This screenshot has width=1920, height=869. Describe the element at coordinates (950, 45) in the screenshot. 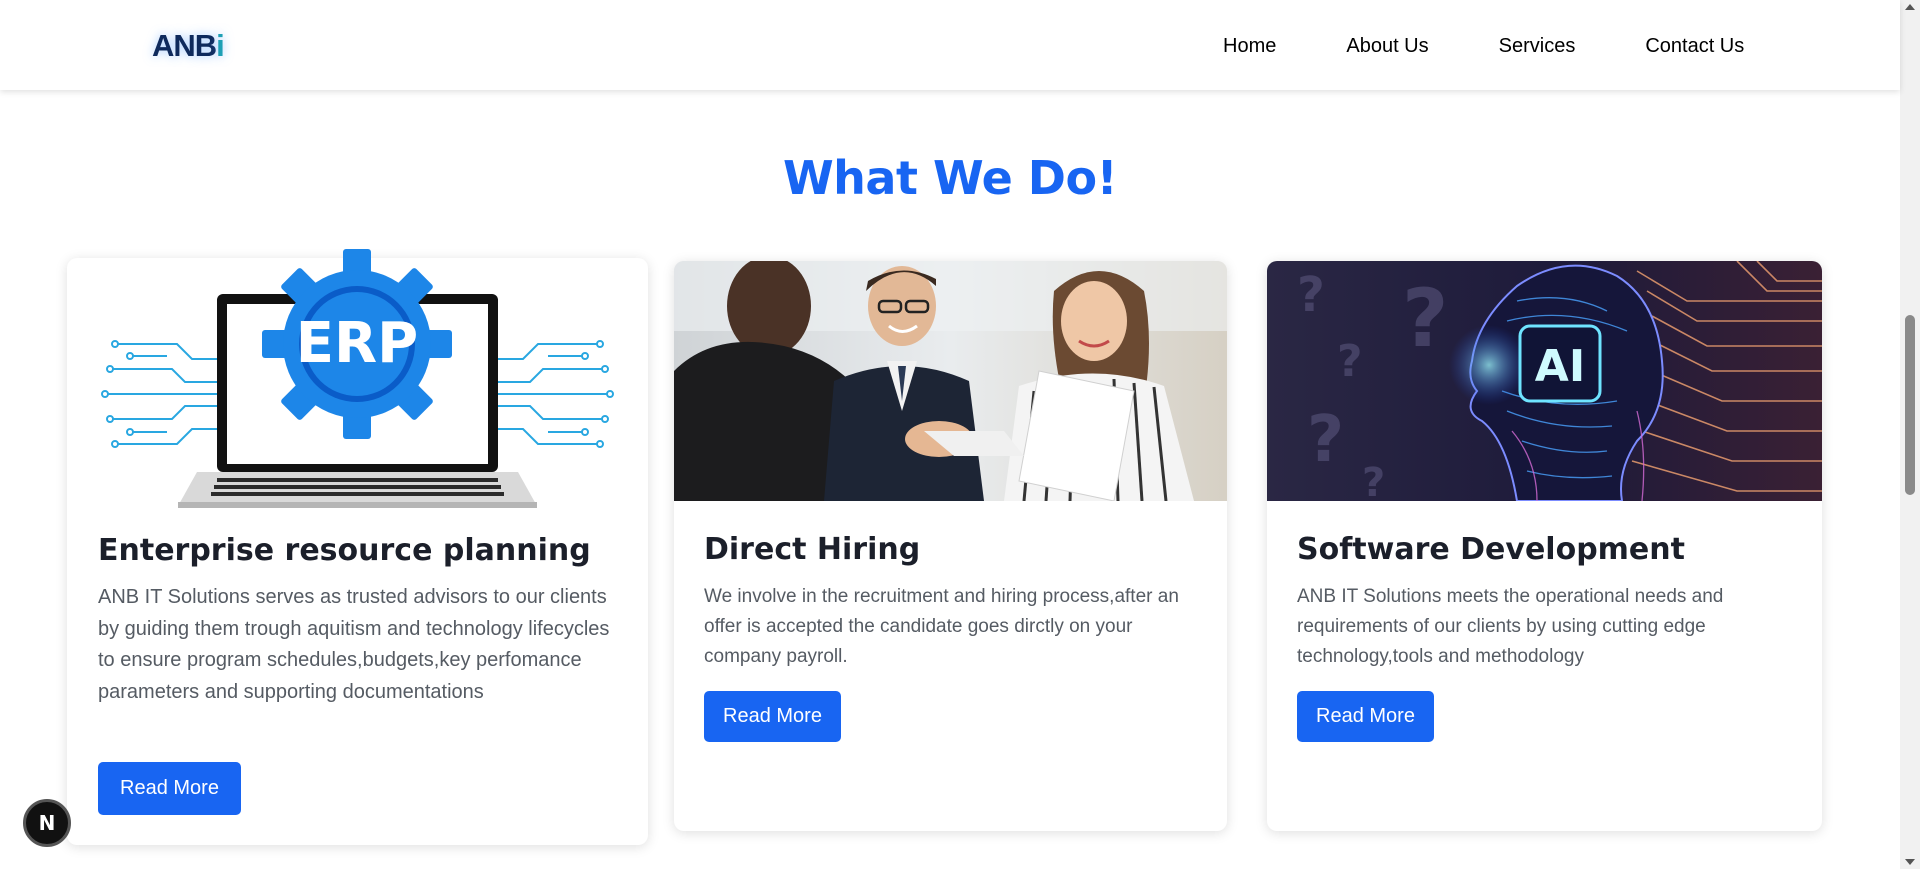

I see `navbar: ANBi Home About Us Services Contact Us` at that location.